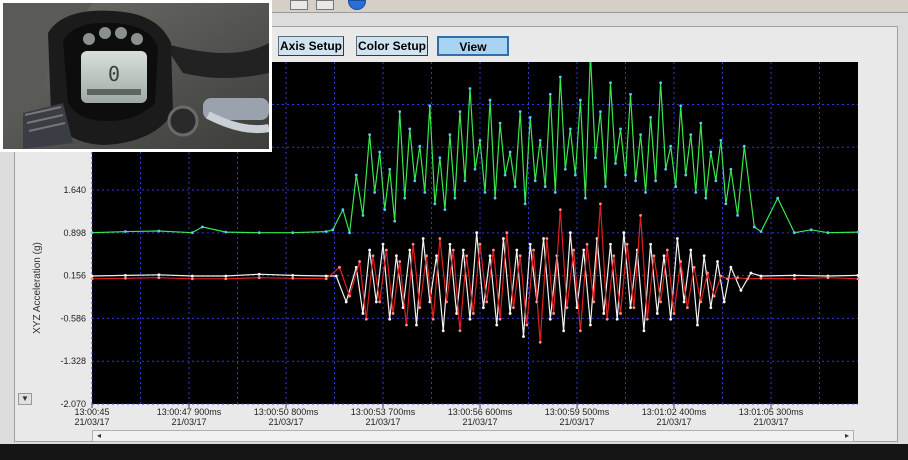 This screenshot has width=908, height=460. Describe the element at coordinates (357, 5) in the screenshot. I see `info-icon` at that location.